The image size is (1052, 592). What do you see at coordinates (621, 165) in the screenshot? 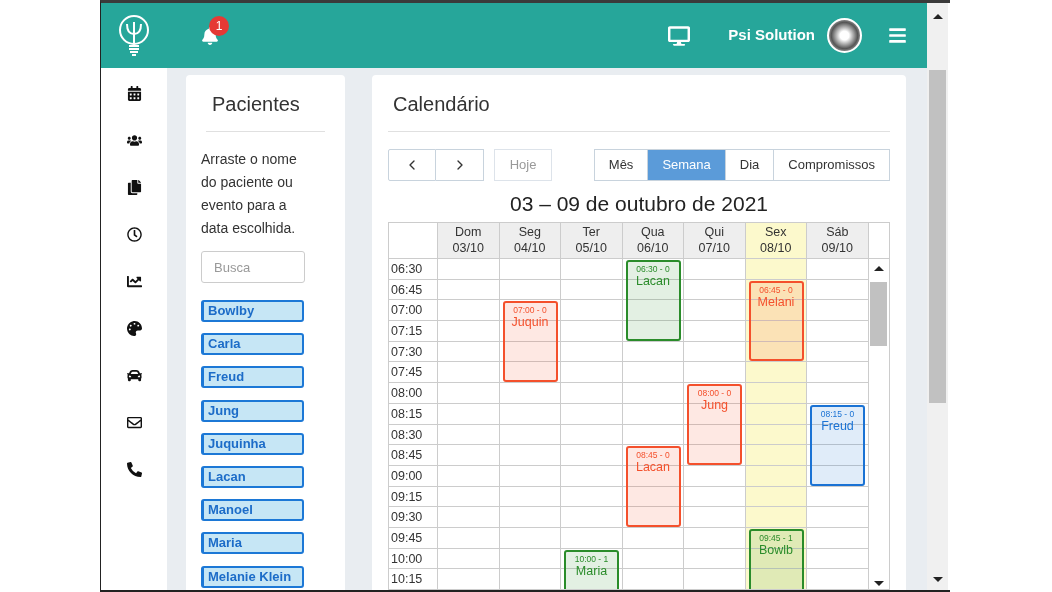
I see `view-tab: Mês` at bounding box center [621, 165].